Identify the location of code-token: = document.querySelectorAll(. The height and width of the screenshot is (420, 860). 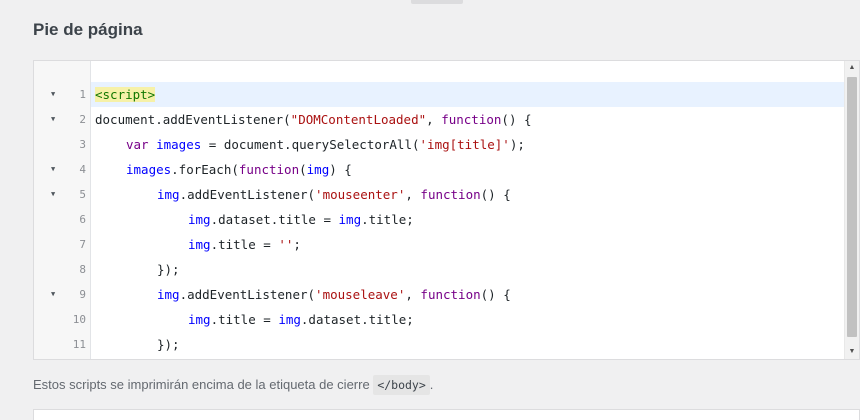
(310, 144).